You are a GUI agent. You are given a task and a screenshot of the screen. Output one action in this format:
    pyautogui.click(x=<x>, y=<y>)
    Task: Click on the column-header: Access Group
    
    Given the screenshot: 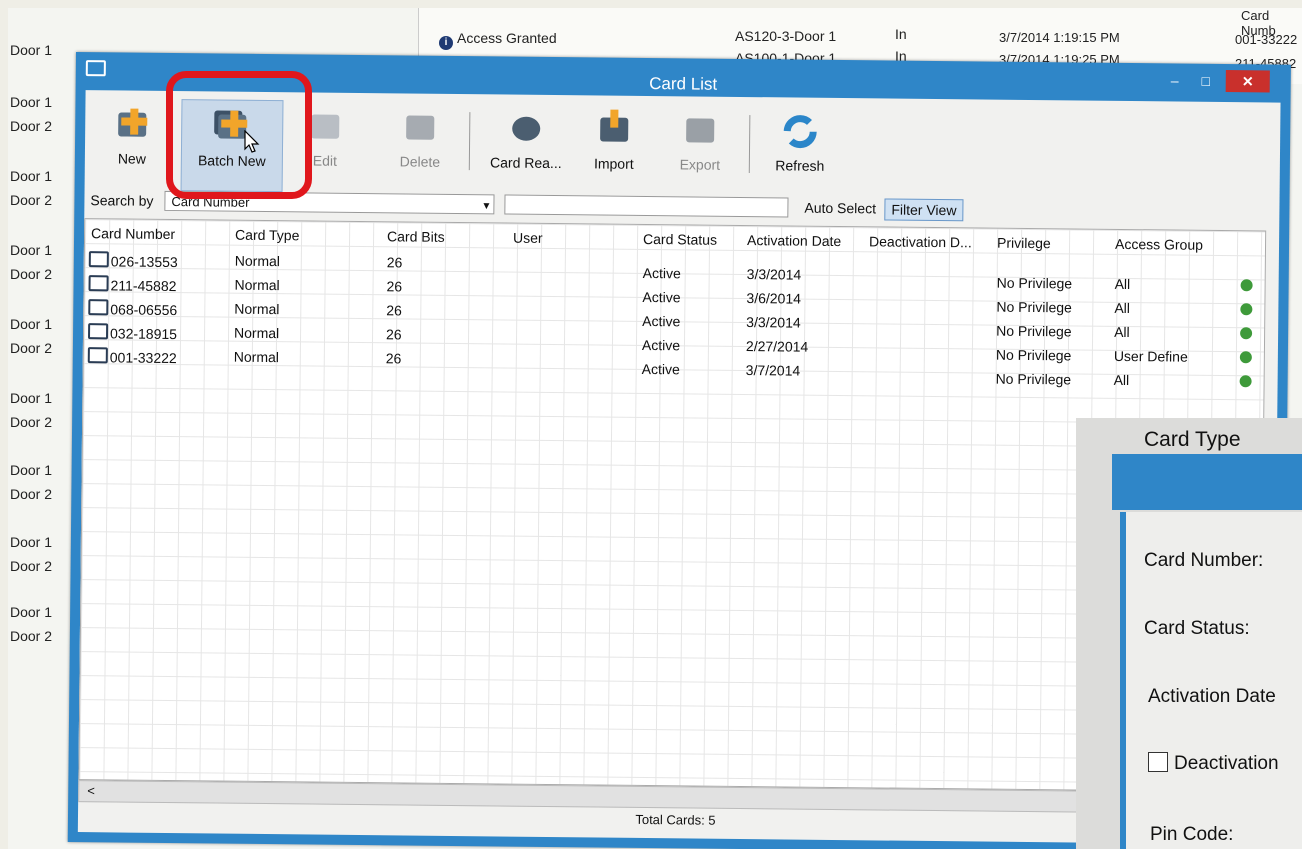 What is the action you would take?
    pyautogui.click(x=1159, y=244)
    